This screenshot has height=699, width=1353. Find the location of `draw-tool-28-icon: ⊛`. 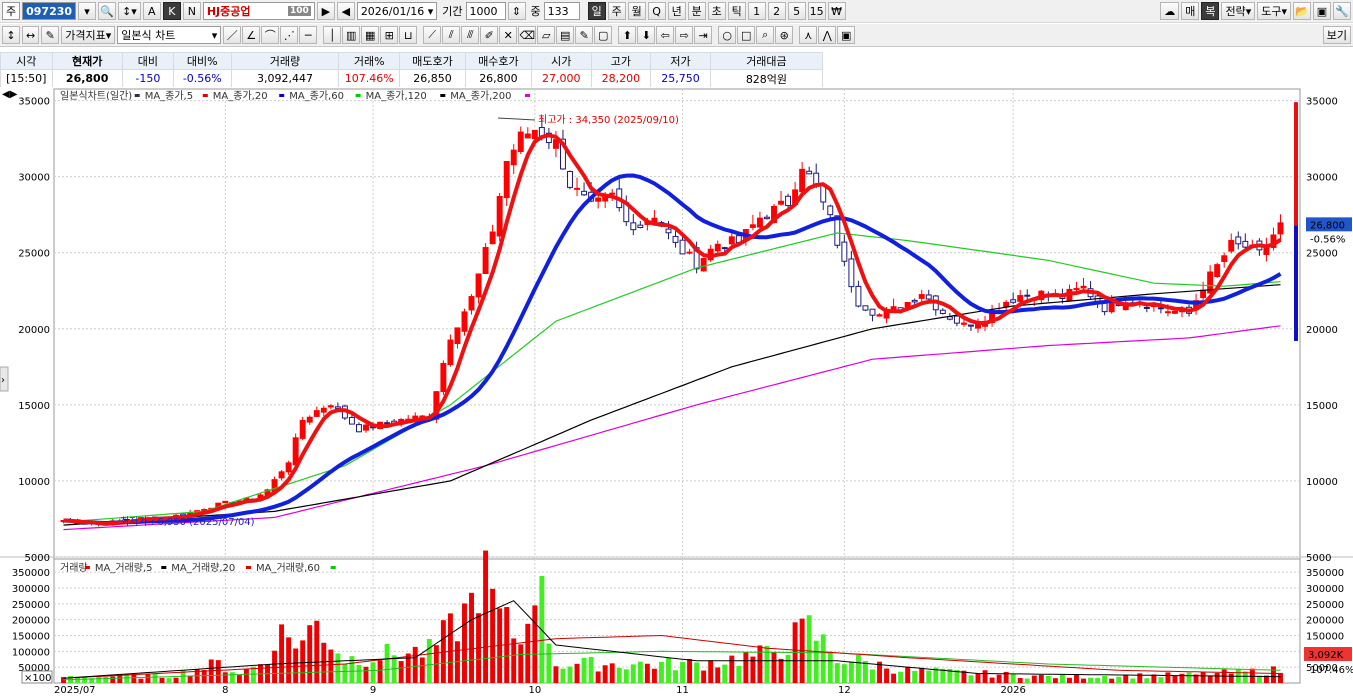

draw-tool-28-icon: ⊛ is located at coordinates (784, 35).